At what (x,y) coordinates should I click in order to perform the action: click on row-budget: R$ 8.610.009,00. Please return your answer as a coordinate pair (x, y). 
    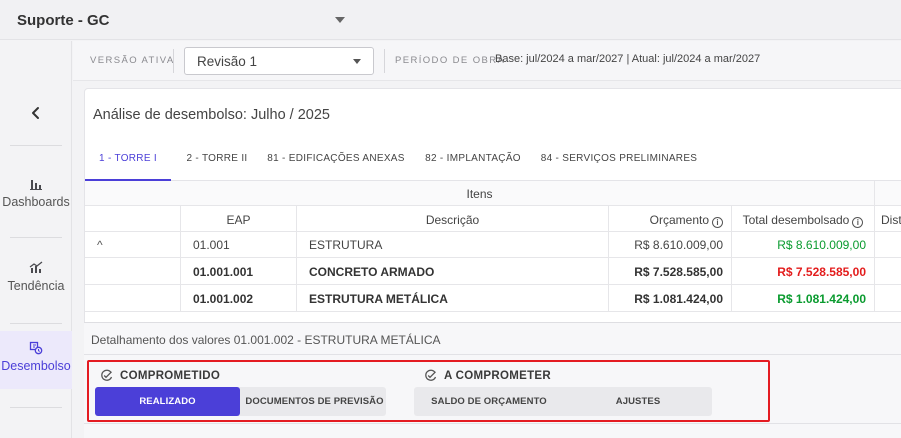
    Looking at the image, I should click on (670, 244).